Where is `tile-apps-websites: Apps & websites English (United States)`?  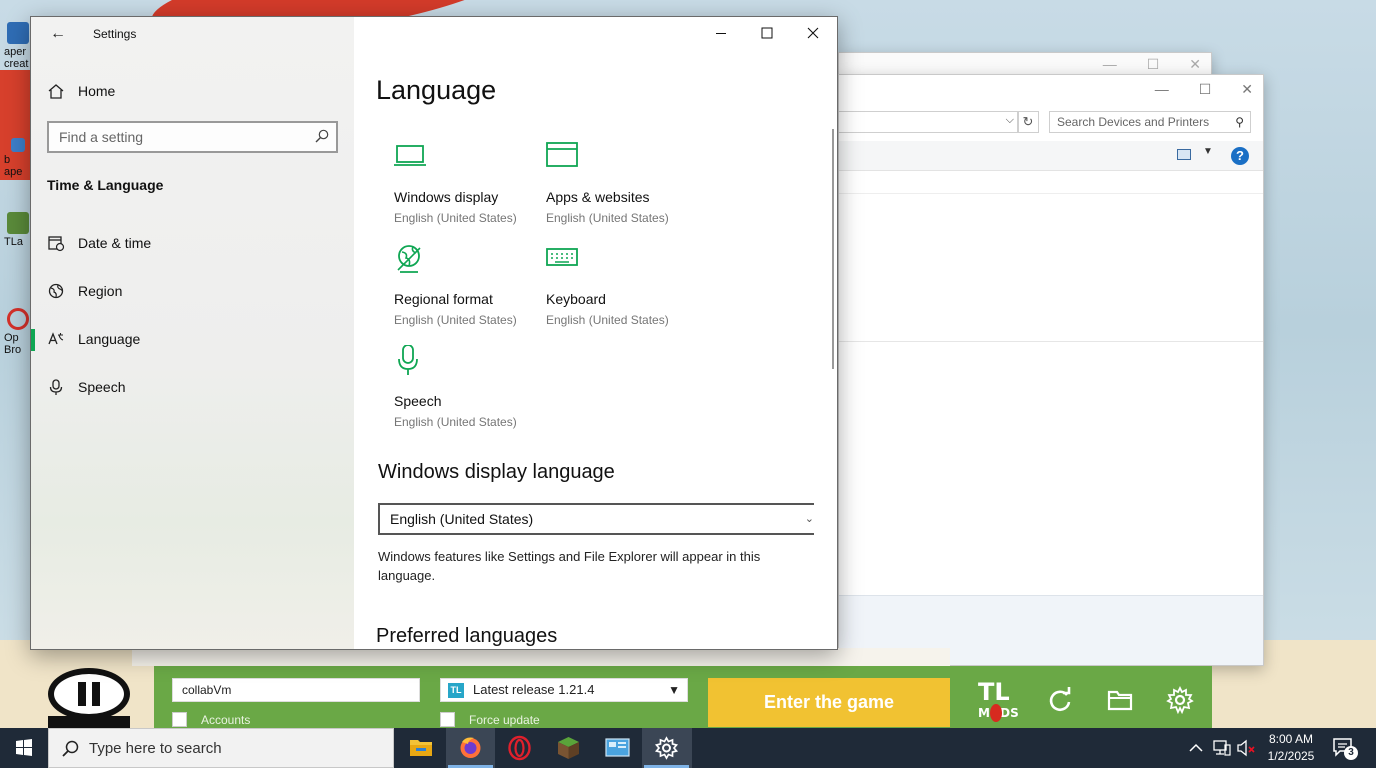 tile-apps-websites: Apps & websites English (United States) is located at coordinates (621, 189).